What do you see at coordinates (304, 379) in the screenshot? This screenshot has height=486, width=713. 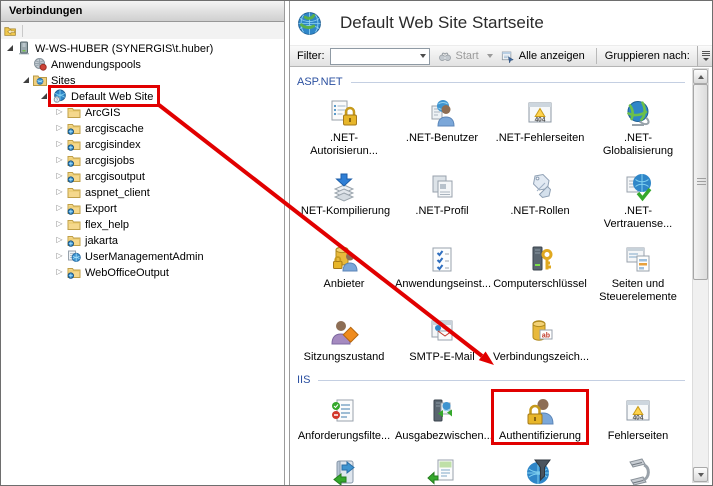 I see `section-title: IIS` at bounding box center [304, 379].